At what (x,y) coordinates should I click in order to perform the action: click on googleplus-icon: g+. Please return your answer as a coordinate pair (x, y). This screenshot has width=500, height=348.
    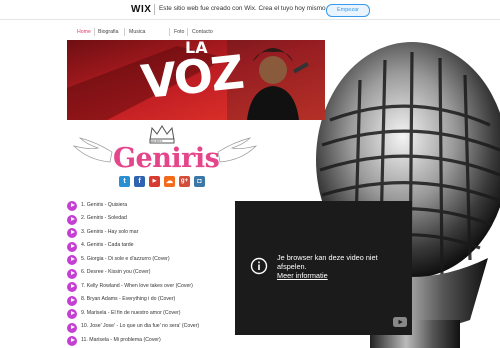
    Looking at the image, I should click on (184, 181).